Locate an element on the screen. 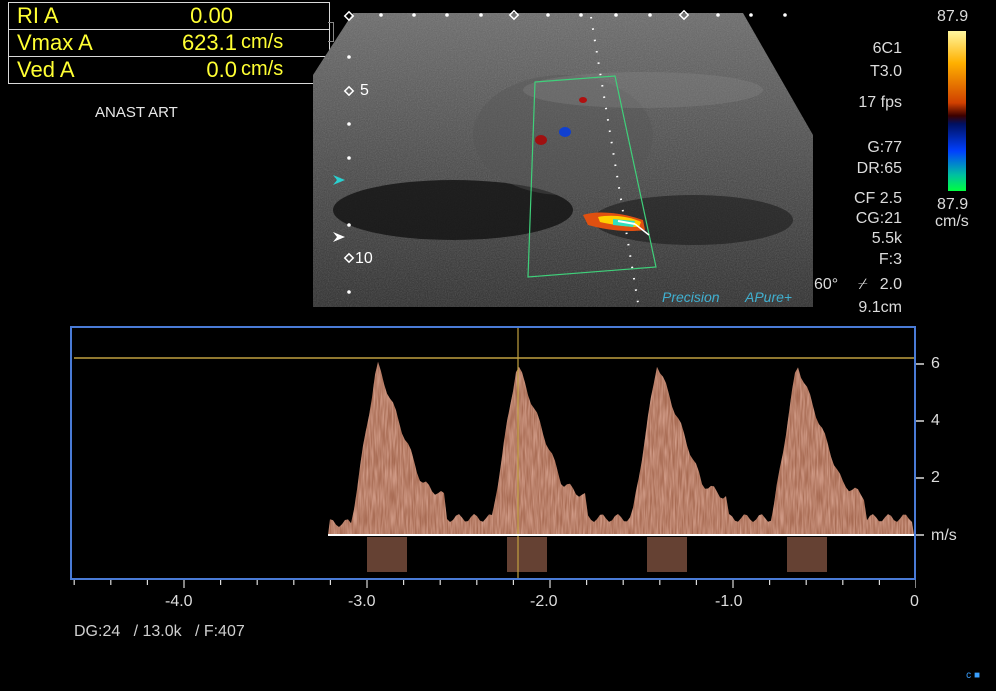 The width and height of the screenshot is (996, 691). angle-corr-label: 2.0 is located at coordinates (890, 284).